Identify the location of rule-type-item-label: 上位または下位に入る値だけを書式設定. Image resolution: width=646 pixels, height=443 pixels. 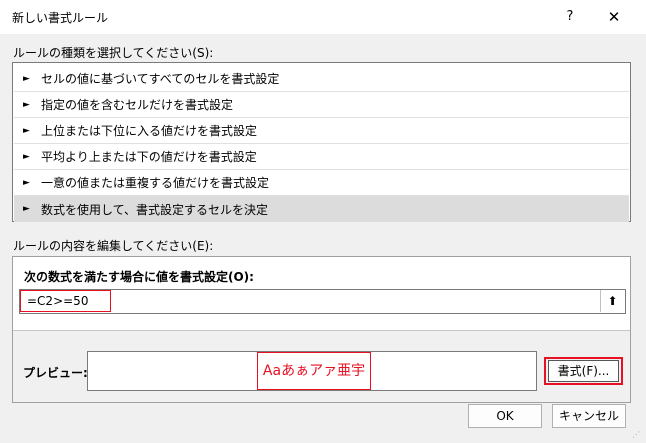
(149, 131).